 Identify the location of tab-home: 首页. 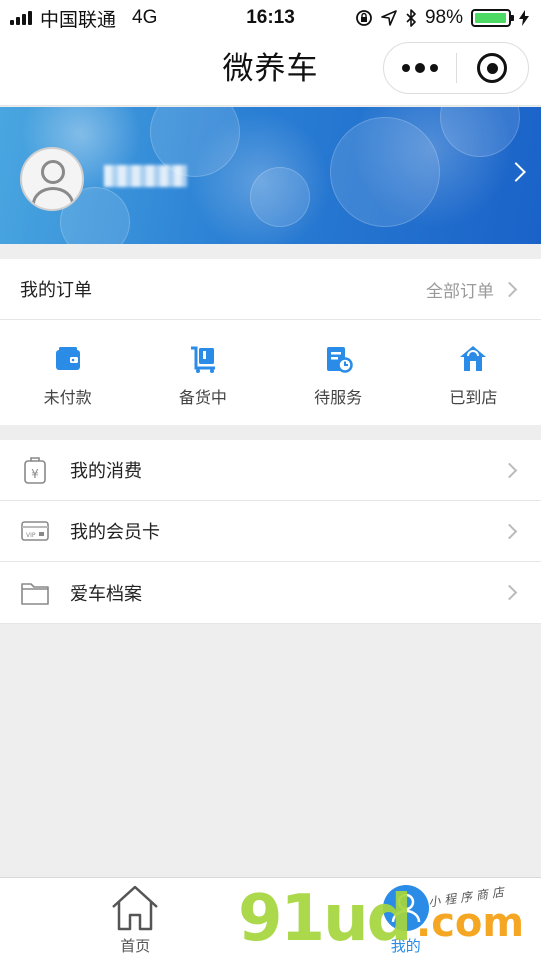
(135, 919).